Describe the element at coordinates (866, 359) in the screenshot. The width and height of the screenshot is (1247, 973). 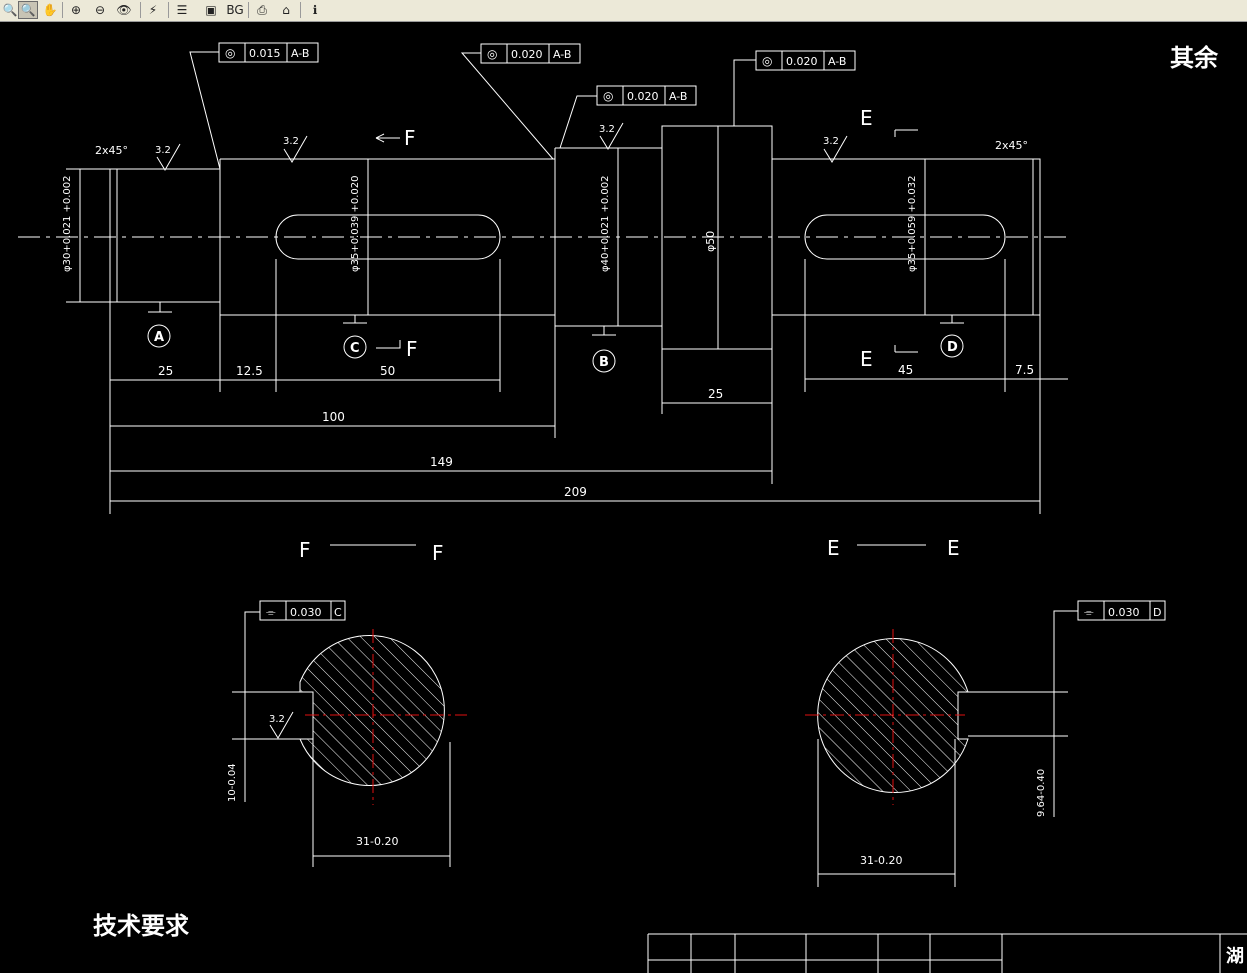
I see `section-E-bottom: E` at that location.